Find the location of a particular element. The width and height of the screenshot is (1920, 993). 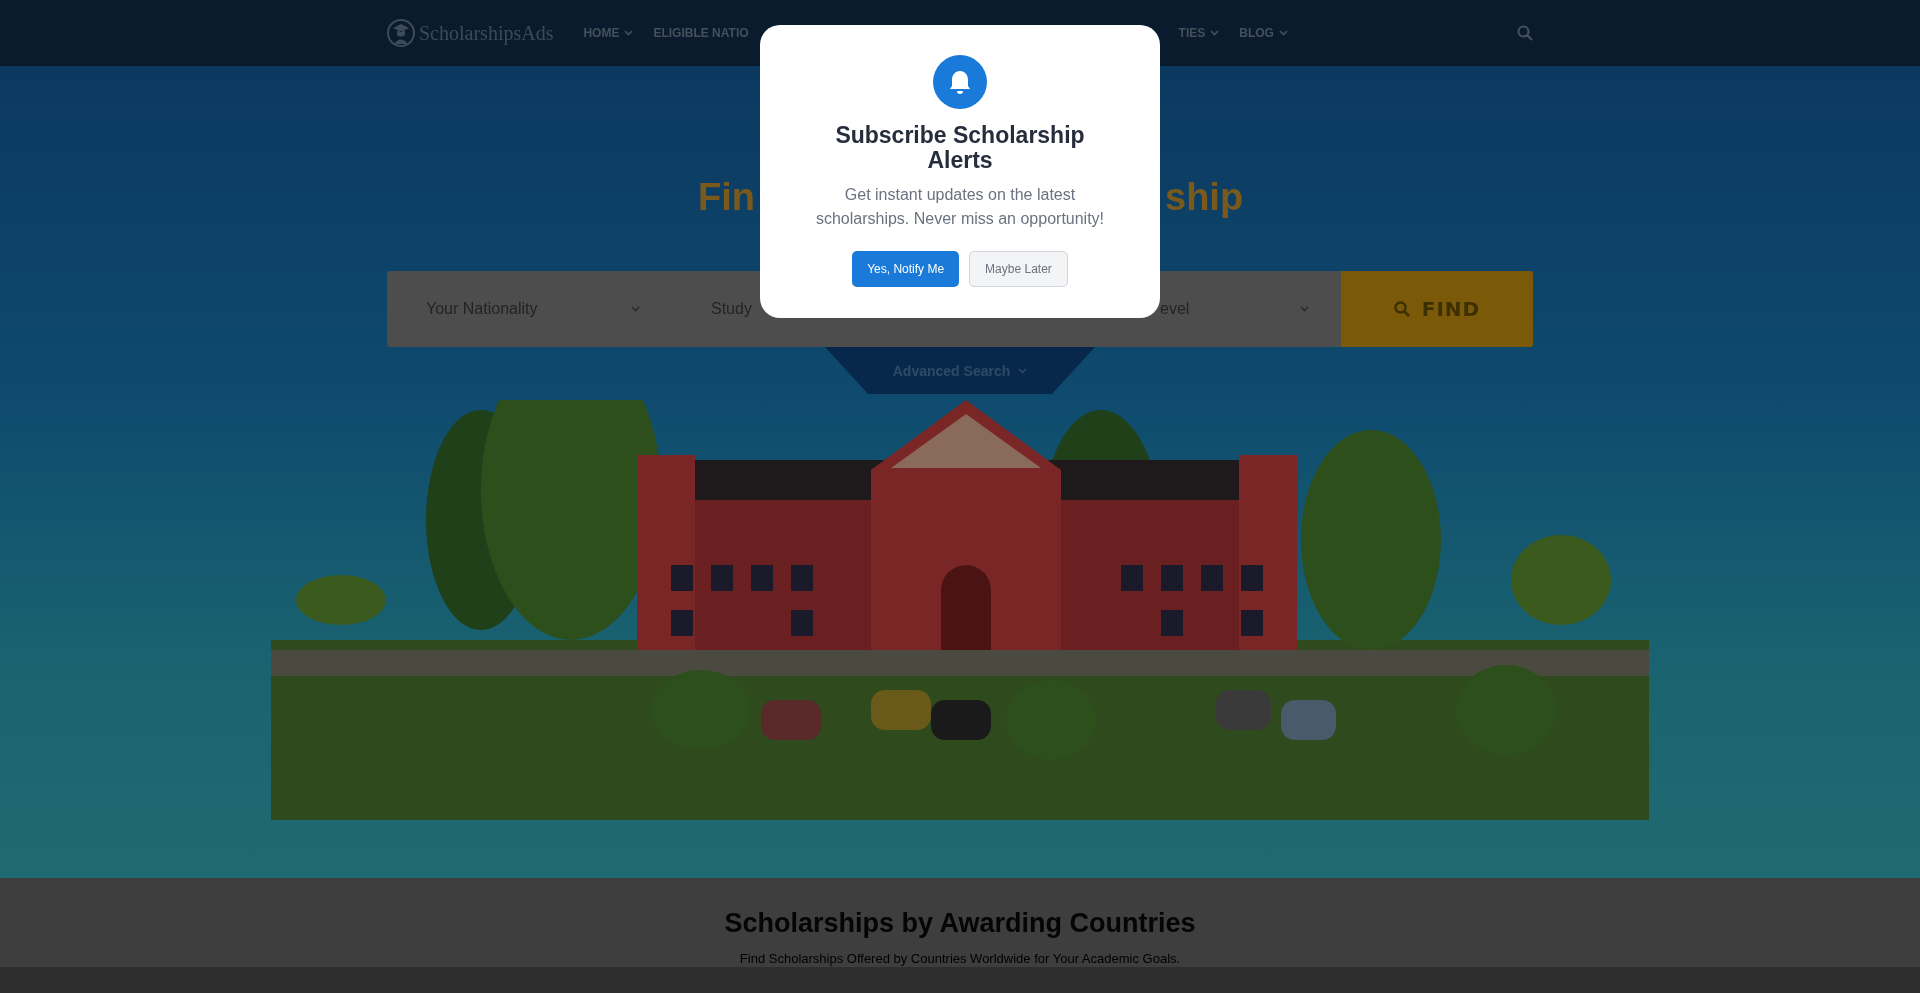

nav-link: BLOG is located at coordinates (1263, 33).